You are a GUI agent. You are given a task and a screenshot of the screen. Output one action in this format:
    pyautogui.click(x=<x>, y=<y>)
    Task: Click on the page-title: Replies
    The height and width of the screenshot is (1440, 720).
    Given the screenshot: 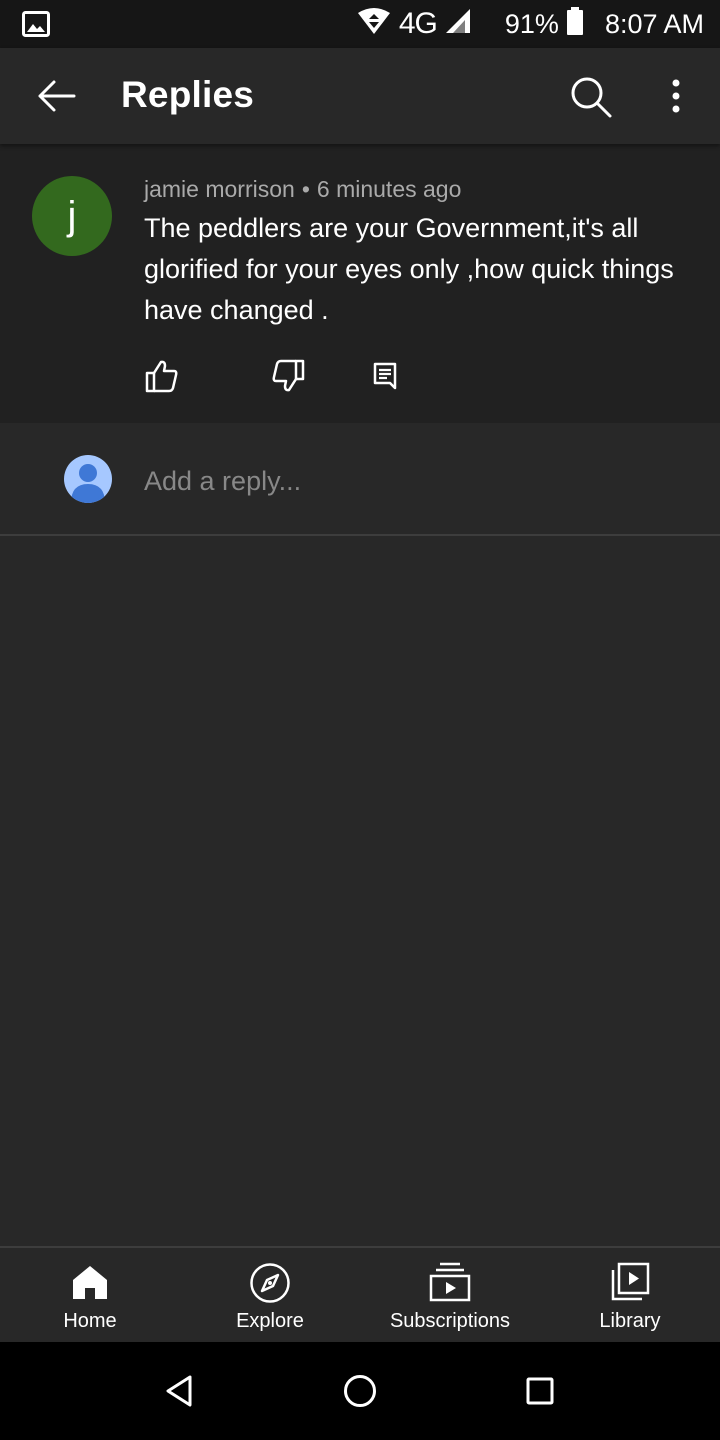 What is the action you would take?
    pyautogui.click(x=188, y=94)
    